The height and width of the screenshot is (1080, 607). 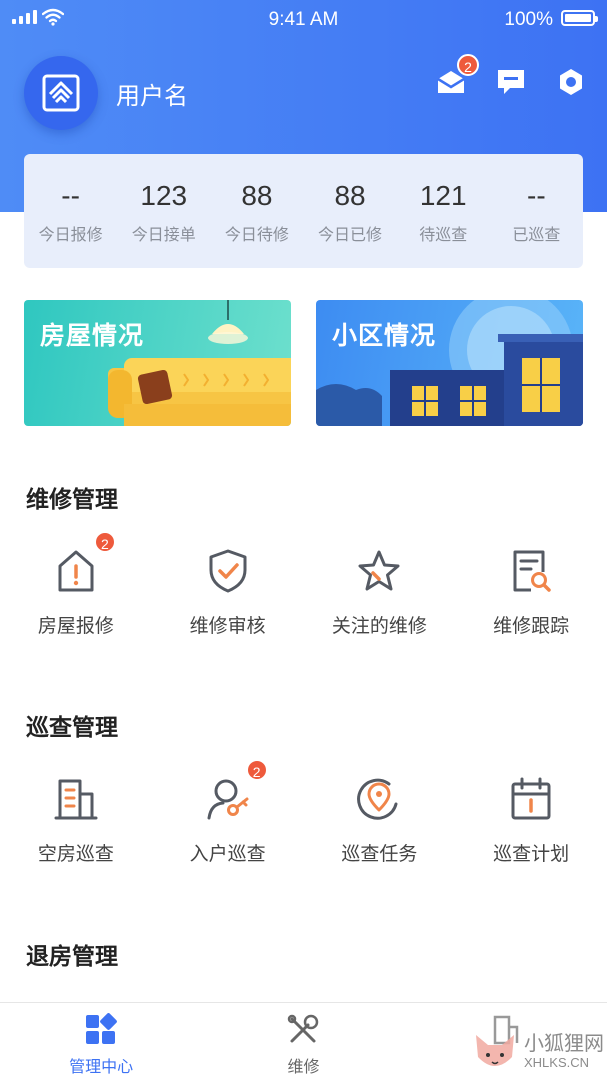 What do you see at coordinates (379, 570) in the screenshot?
I see `star-icon` at bounding box center [379, 570].